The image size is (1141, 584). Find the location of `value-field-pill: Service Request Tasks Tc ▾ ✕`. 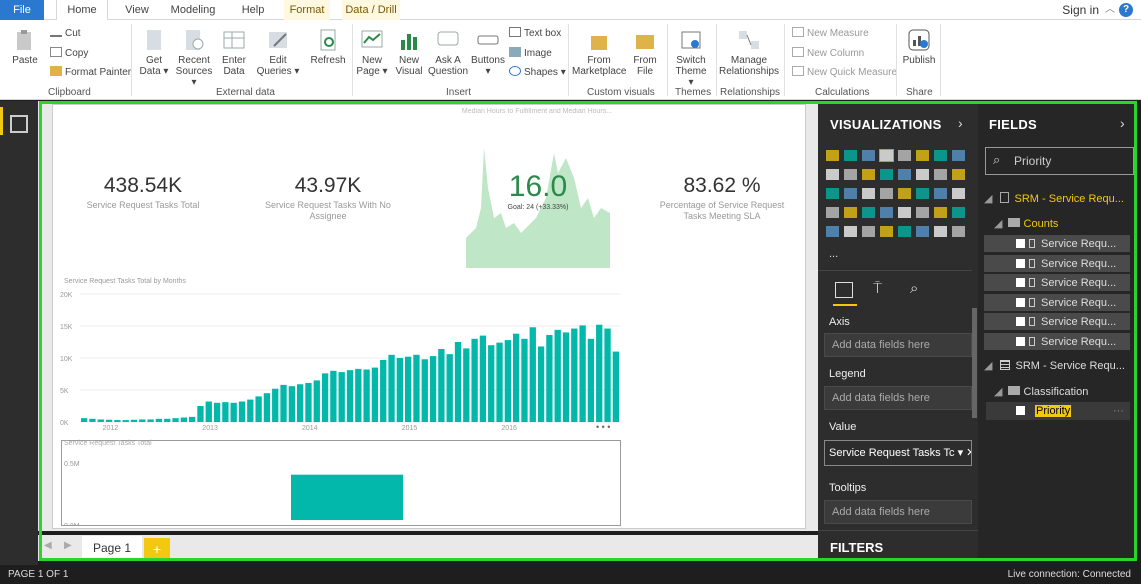

value-field-pill: Service Request Tasks Tc ▾ ✕ is located at coordinates (898, 453).